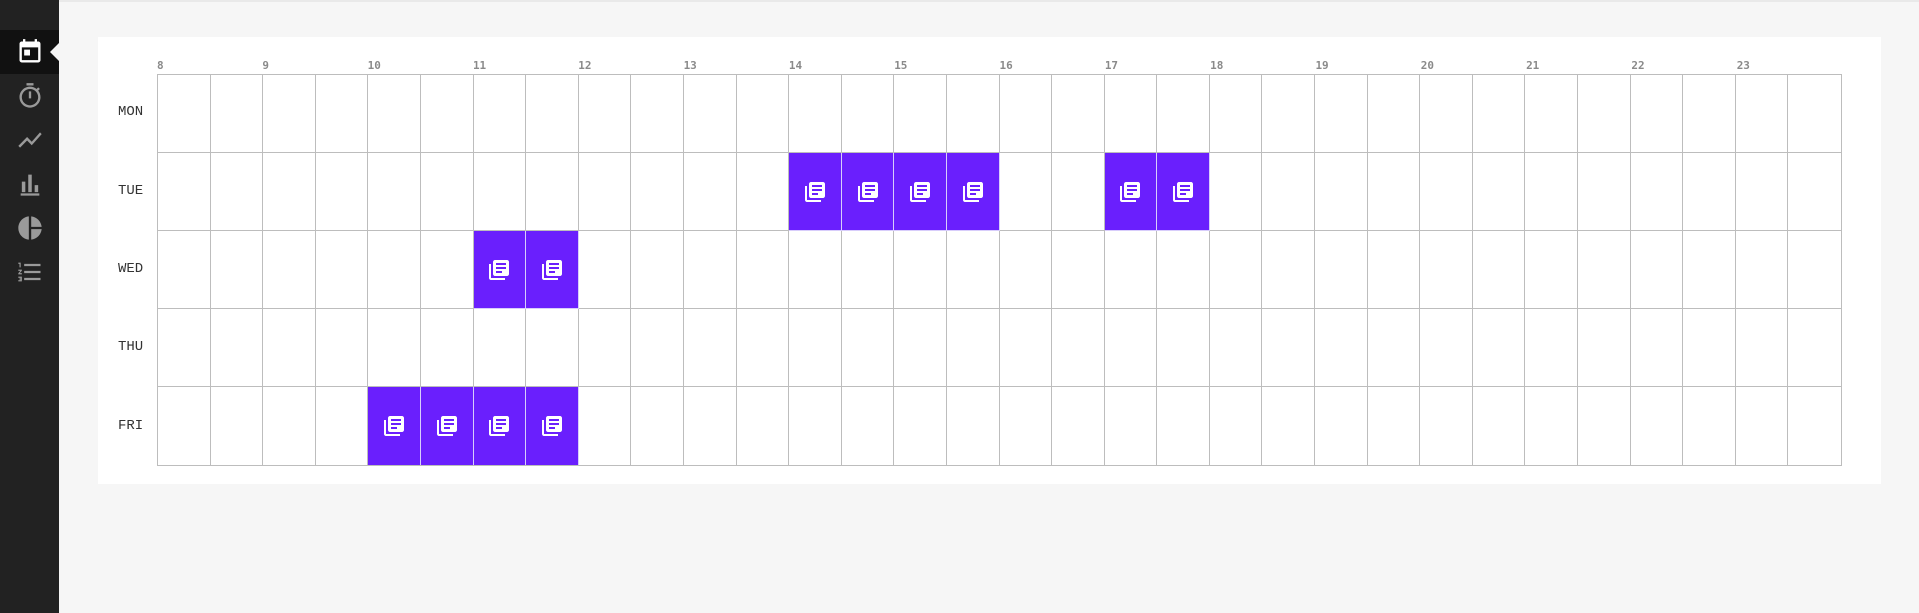 The image size is (1919, 613). What do you see at coordinates (29, 184) in the screenshot?
I see `sidebar-item-bars` at bounding box center [29, 184].